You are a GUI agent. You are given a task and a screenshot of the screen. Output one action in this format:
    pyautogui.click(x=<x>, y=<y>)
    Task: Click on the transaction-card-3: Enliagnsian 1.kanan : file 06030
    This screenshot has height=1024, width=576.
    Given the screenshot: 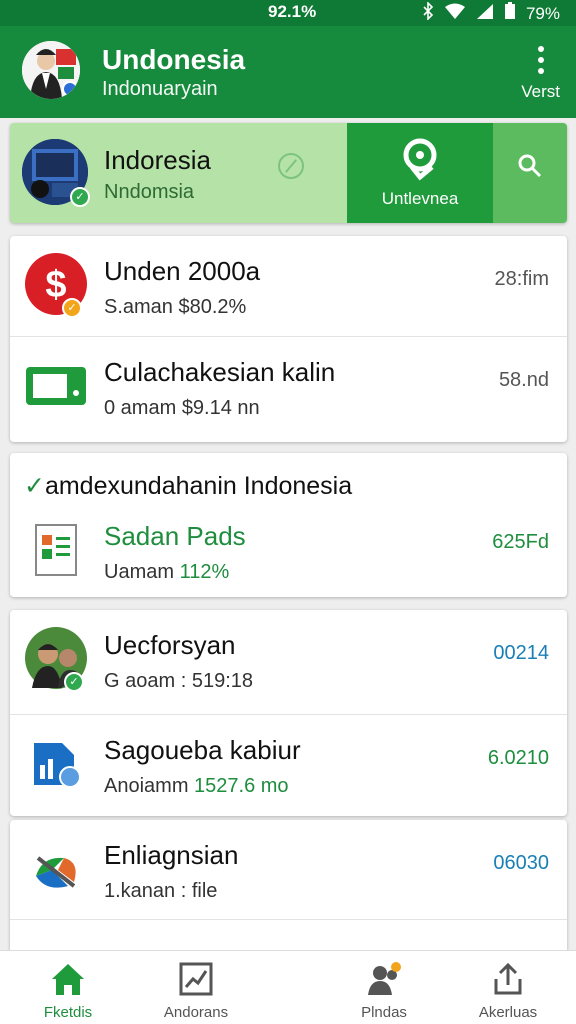 What is the action you would take?
    pyautogui.click(x=288, y=895)
    